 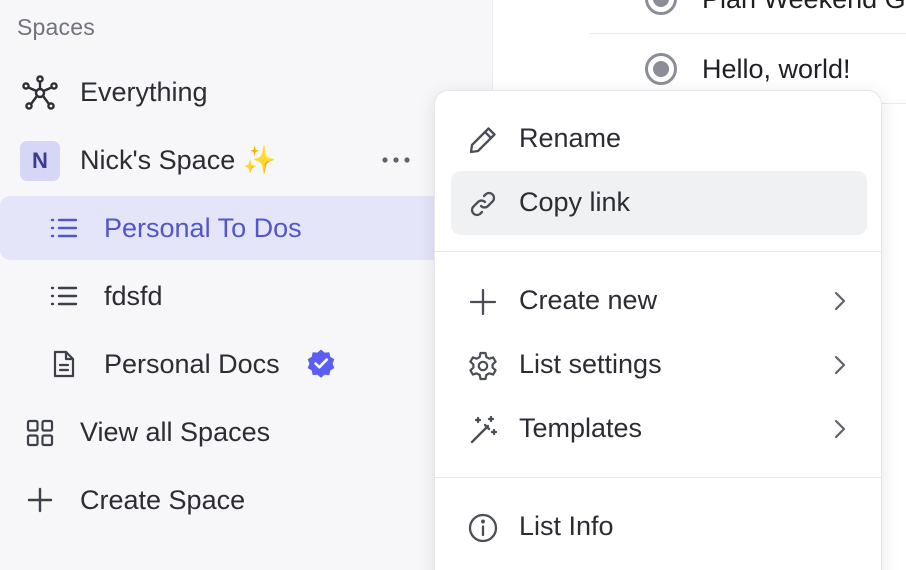 What do you see at coordinates (40, 93) in the screenshot?
I see `network-icon` at bounding box center [40, 93].